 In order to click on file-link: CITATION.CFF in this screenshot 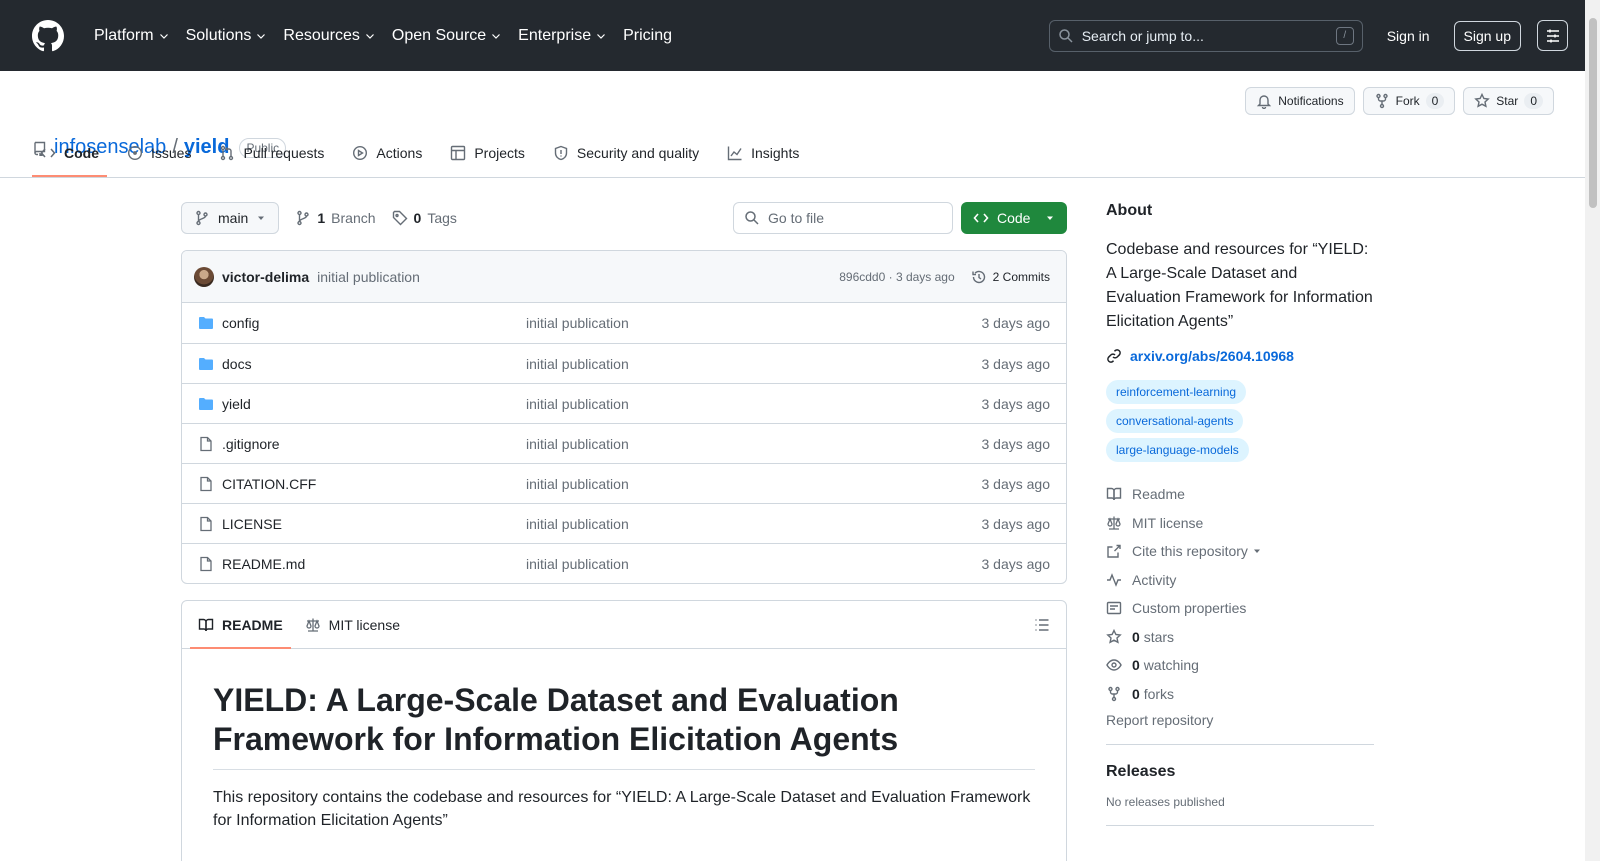, I will do `click(269, 484)`.